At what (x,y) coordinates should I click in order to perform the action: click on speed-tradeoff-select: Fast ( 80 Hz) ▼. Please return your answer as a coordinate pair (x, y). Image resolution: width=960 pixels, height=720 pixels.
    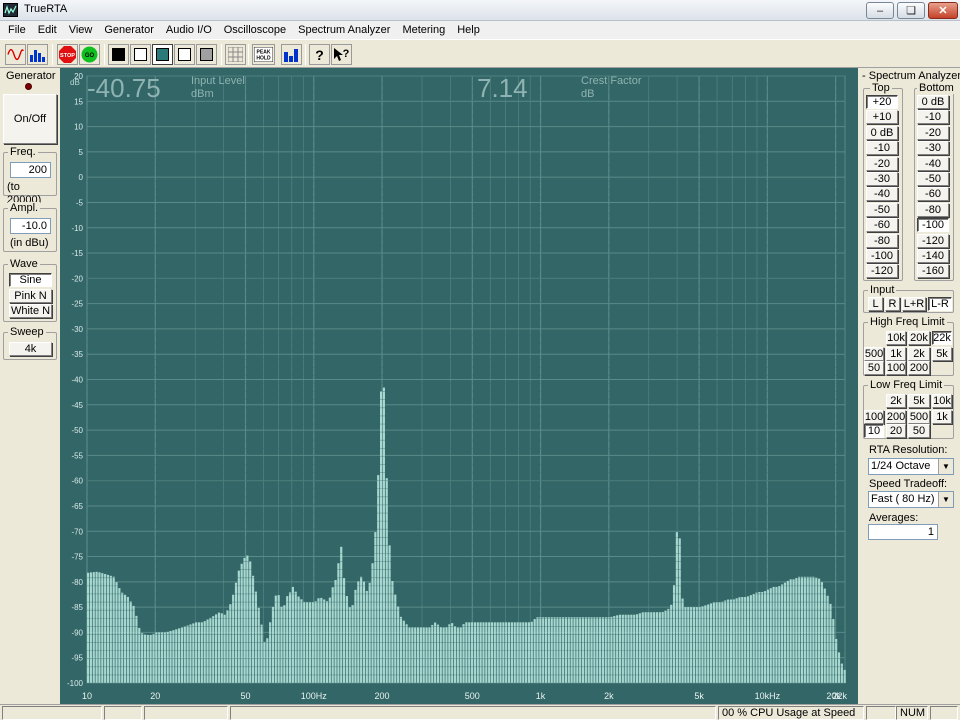
    Looking at the image, I should click on (911, 499).